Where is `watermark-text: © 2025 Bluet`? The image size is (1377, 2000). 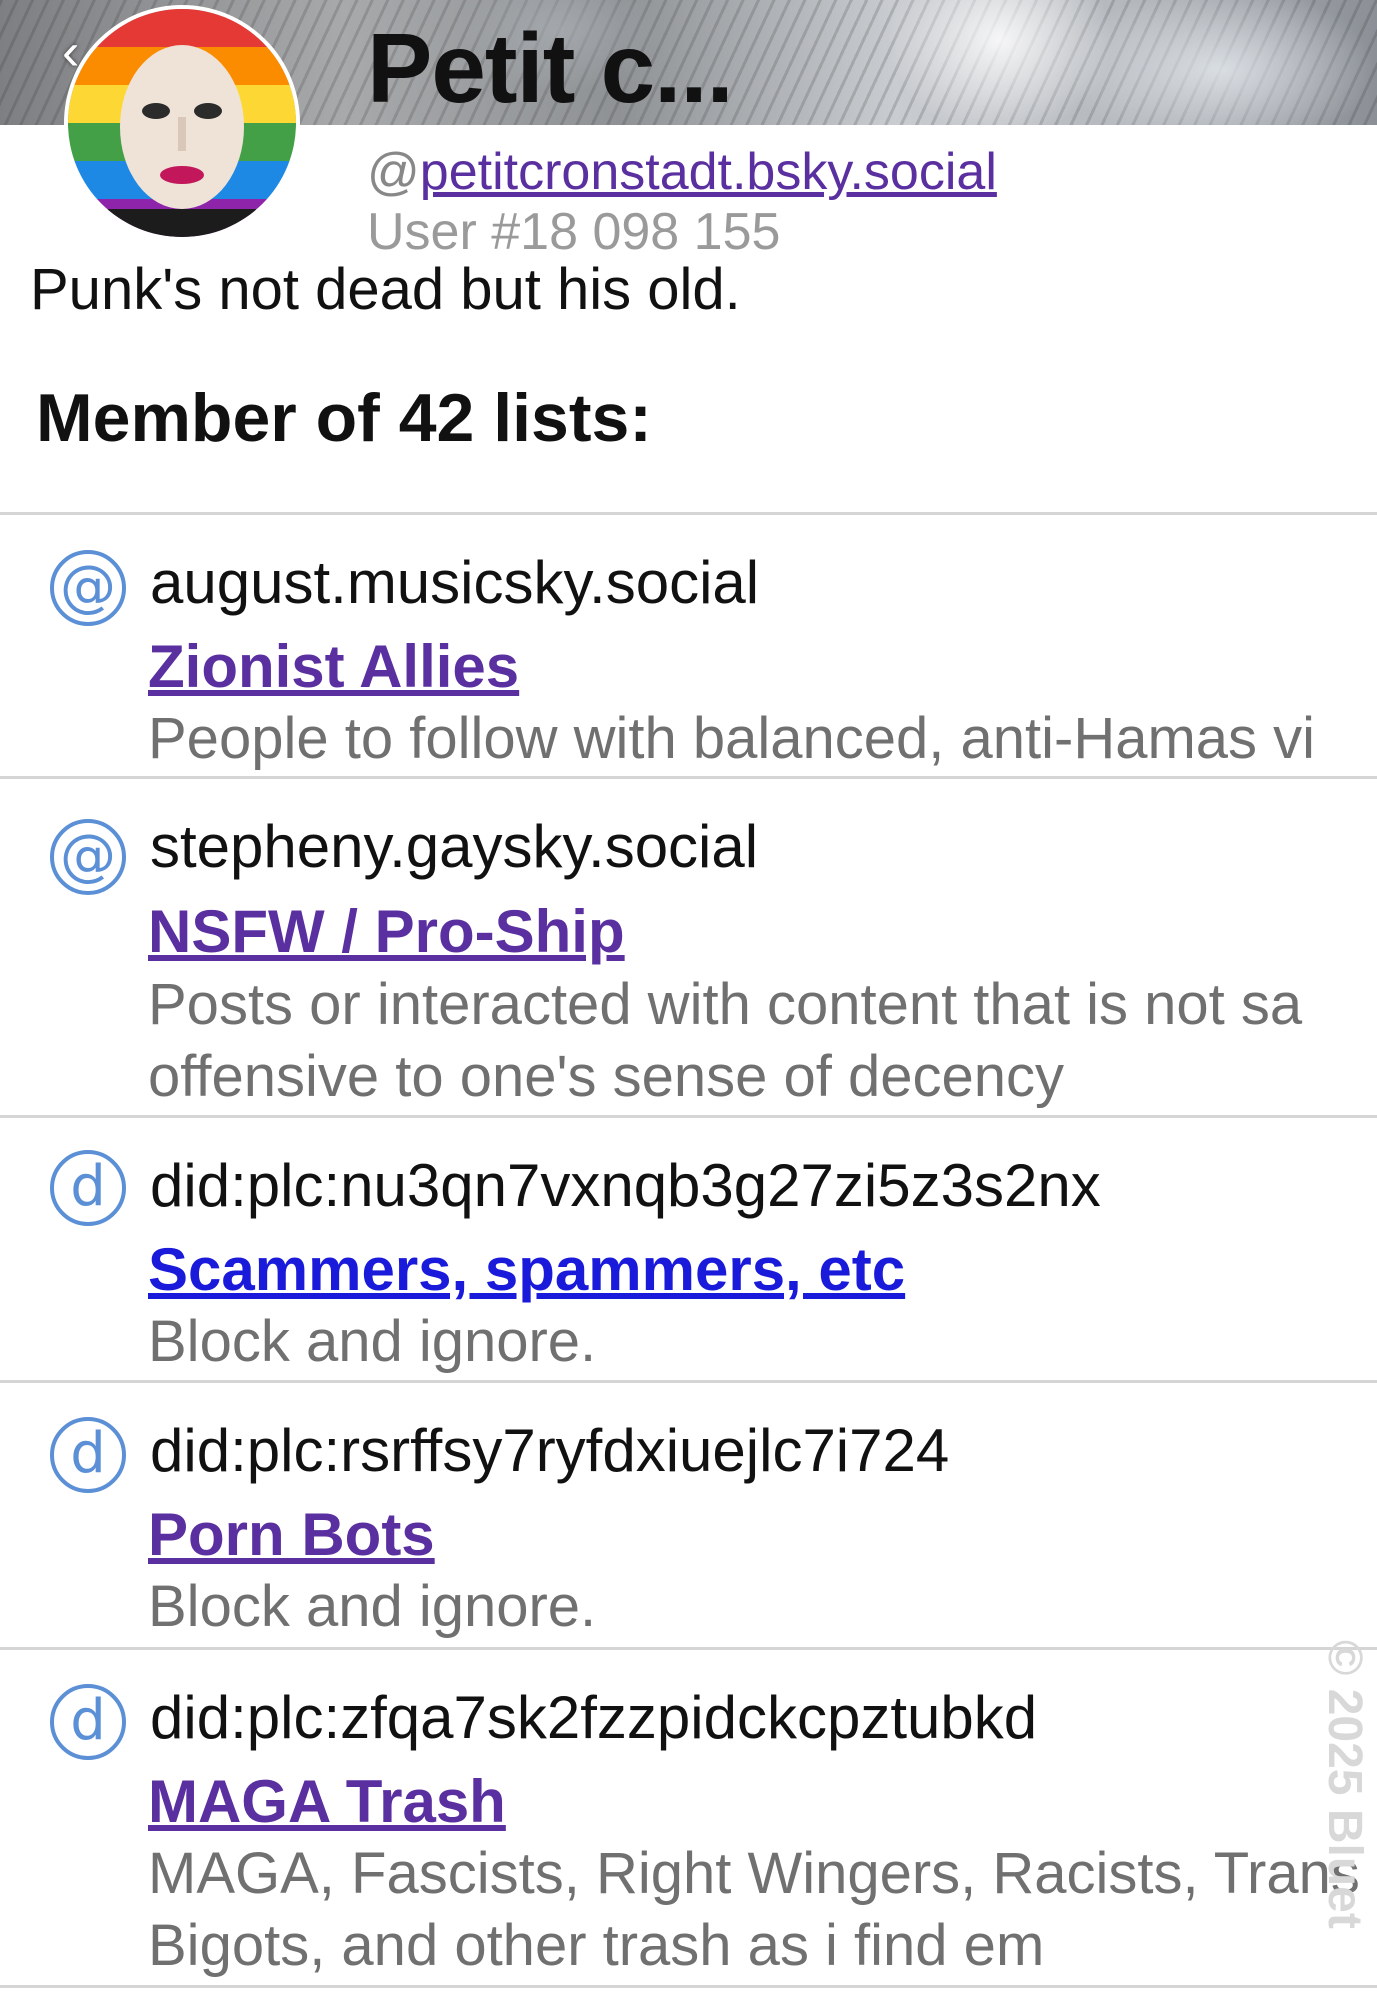 watermark-text: © 2025 Bluet is located at coordinates (1345, 1784).